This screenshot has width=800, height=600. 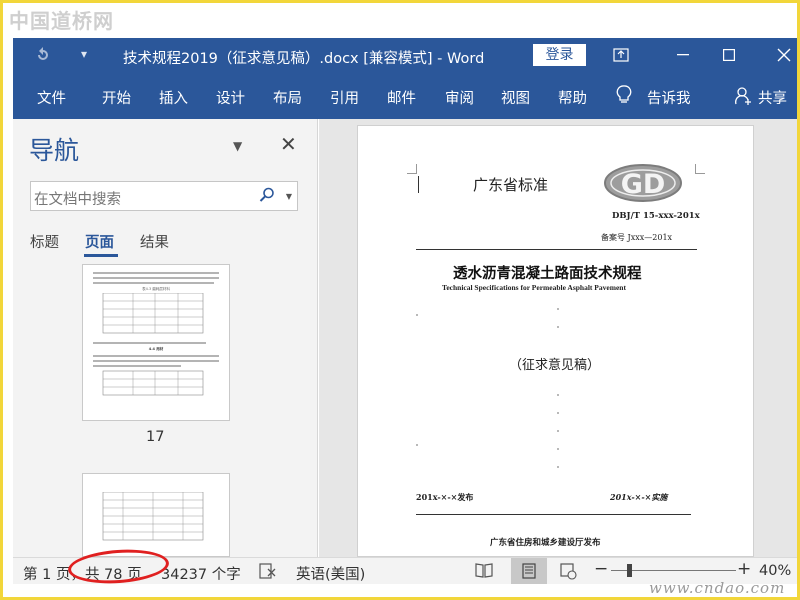 I want to click on proofing-icon, so click(x=268, y=573).